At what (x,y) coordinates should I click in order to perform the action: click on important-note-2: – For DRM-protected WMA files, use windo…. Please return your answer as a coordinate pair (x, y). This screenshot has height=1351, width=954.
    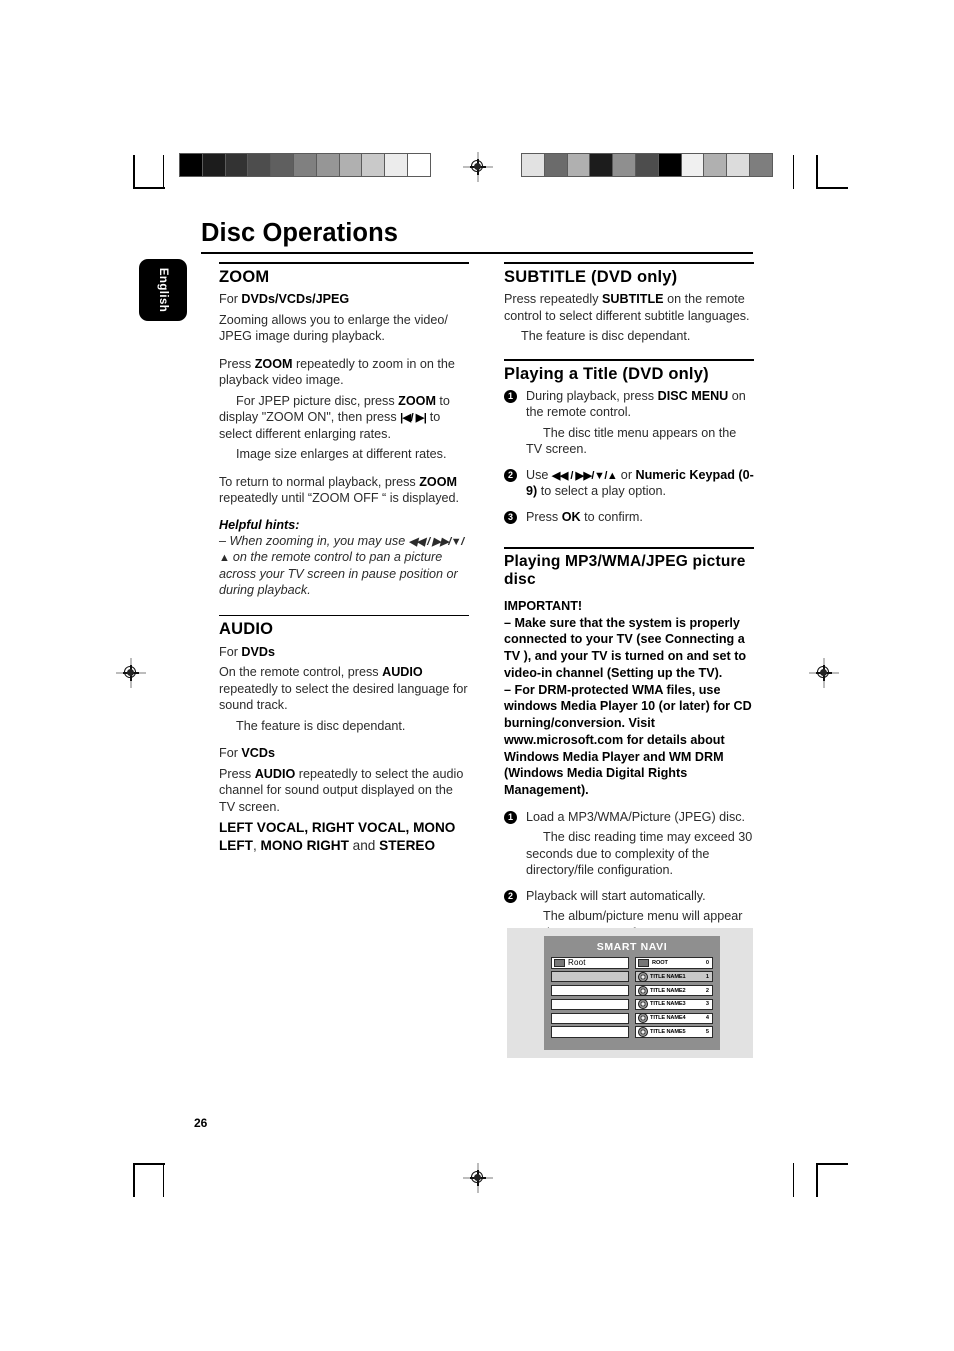
    Looking at the image, I should click on (628, 739).